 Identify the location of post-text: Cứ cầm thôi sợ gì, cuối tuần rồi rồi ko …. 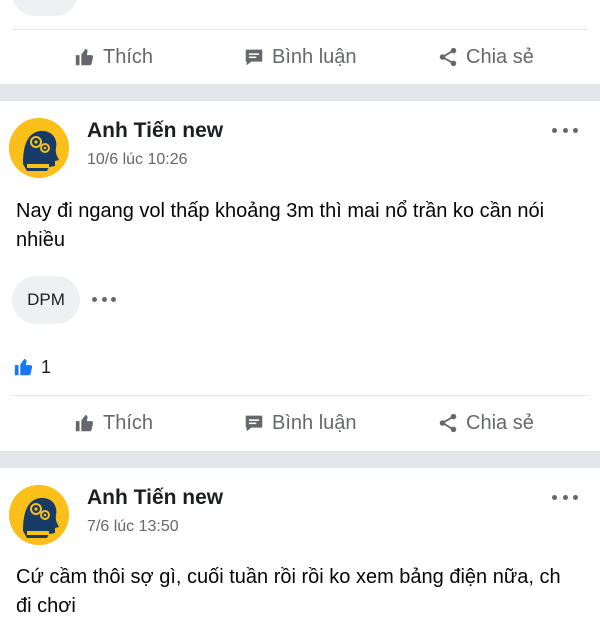
(288, 591).